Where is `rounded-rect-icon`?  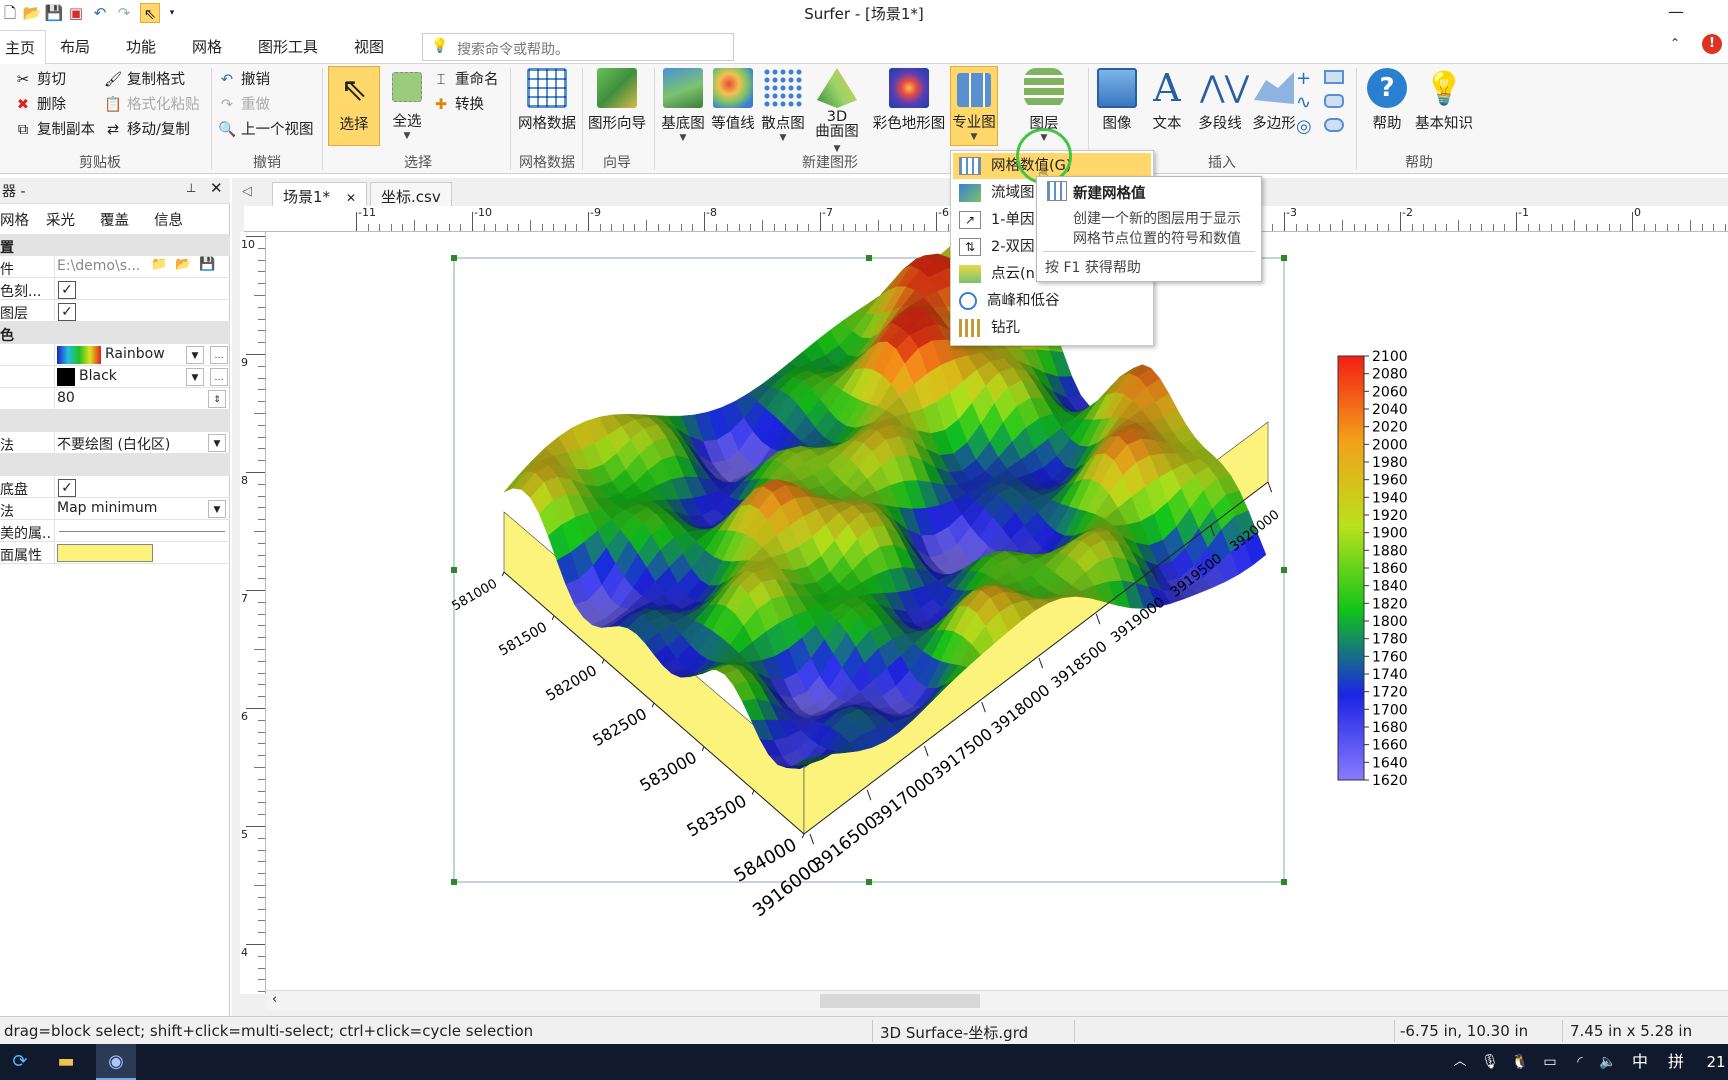
rounded-rect-icon is located at coordinates (1334, 101).